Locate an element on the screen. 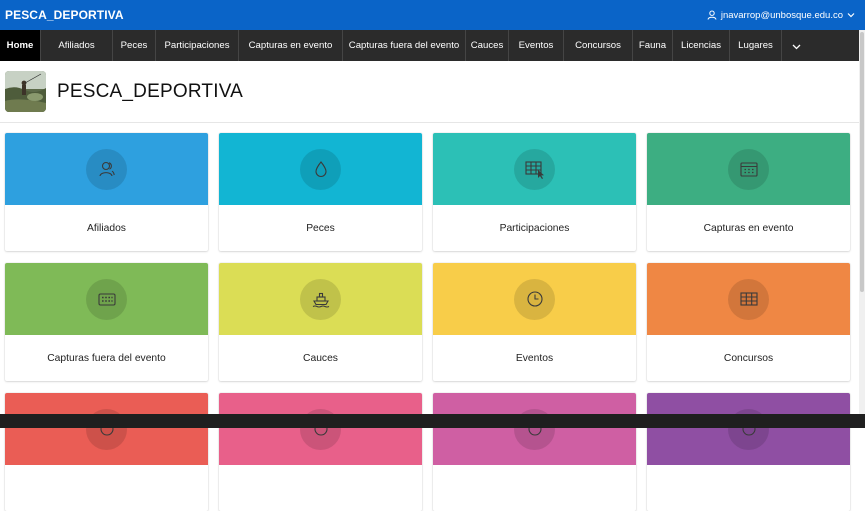  tab-eventos: Eventos is located at coordinates (536, 45).